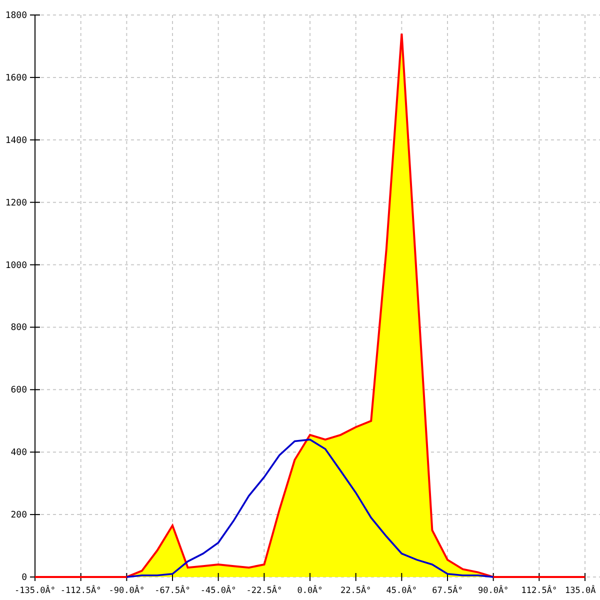  Describe the element at coordinates (539, 591) in the screenshot. I see `x-tick-label: 112.5Â°` at that location.